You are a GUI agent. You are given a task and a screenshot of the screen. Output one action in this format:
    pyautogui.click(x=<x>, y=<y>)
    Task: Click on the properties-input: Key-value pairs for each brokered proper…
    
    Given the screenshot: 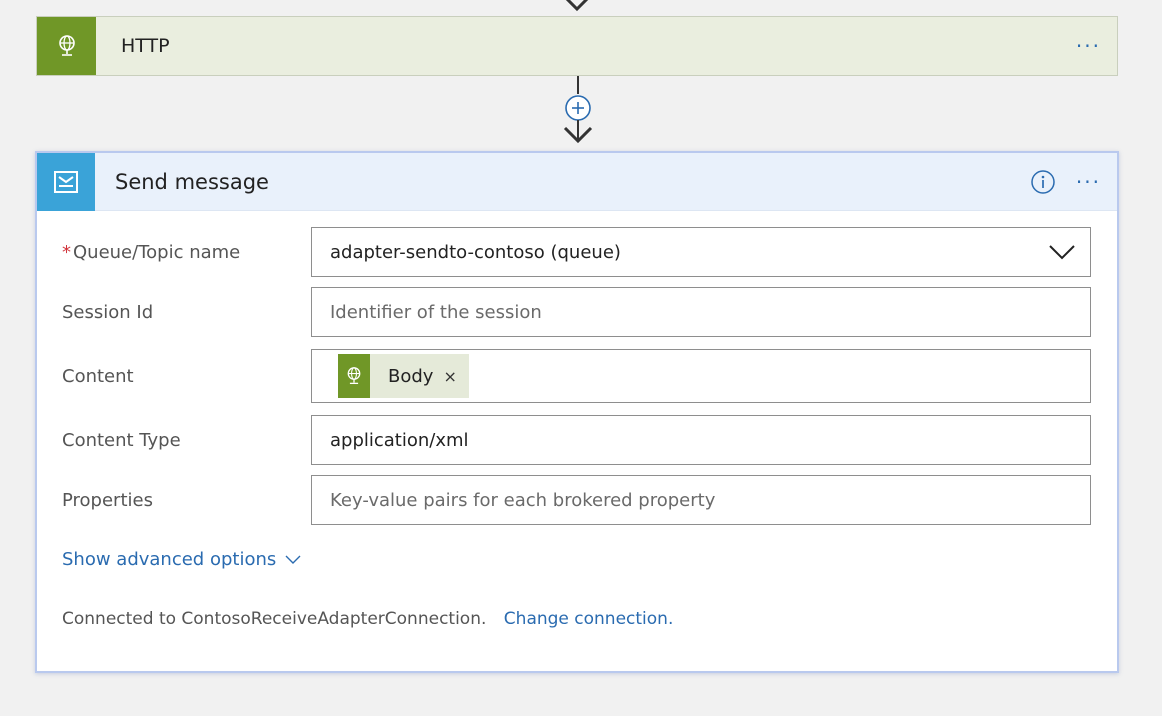 What is the action you would take?
    pyautogui.click(x=701, y=500)
    